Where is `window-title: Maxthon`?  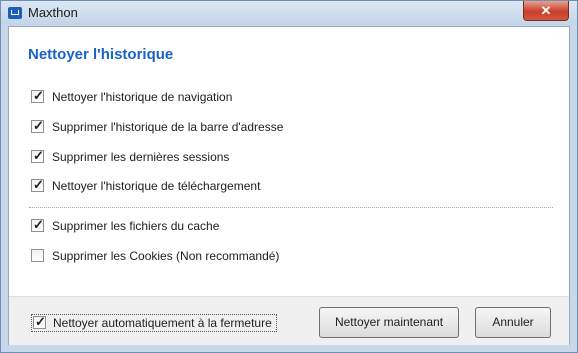
window-title: Maxthon is located at coordinates (53, 12).